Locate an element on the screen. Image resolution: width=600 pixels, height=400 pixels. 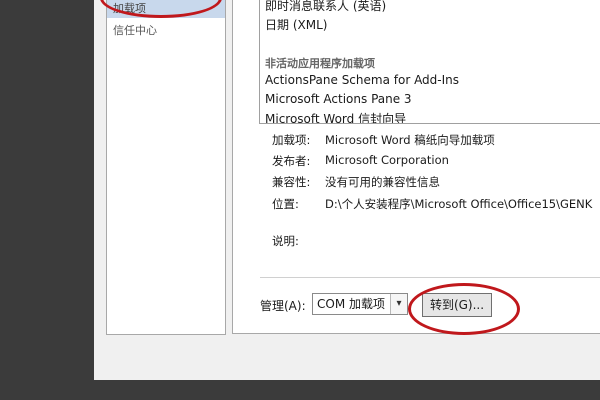
compatibility-value: 没有可用的兼容性信息 is located at coordinates (382, 182).